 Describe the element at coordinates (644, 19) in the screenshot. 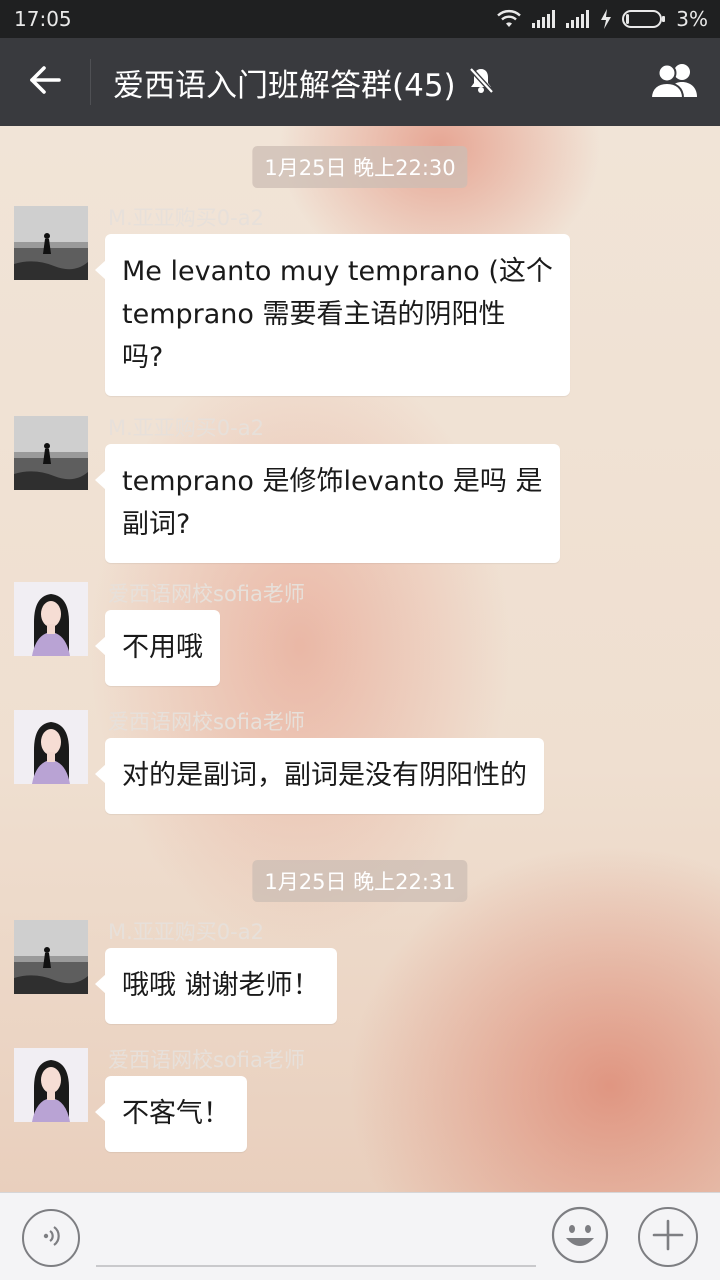

I see `battery-icon` at that location.